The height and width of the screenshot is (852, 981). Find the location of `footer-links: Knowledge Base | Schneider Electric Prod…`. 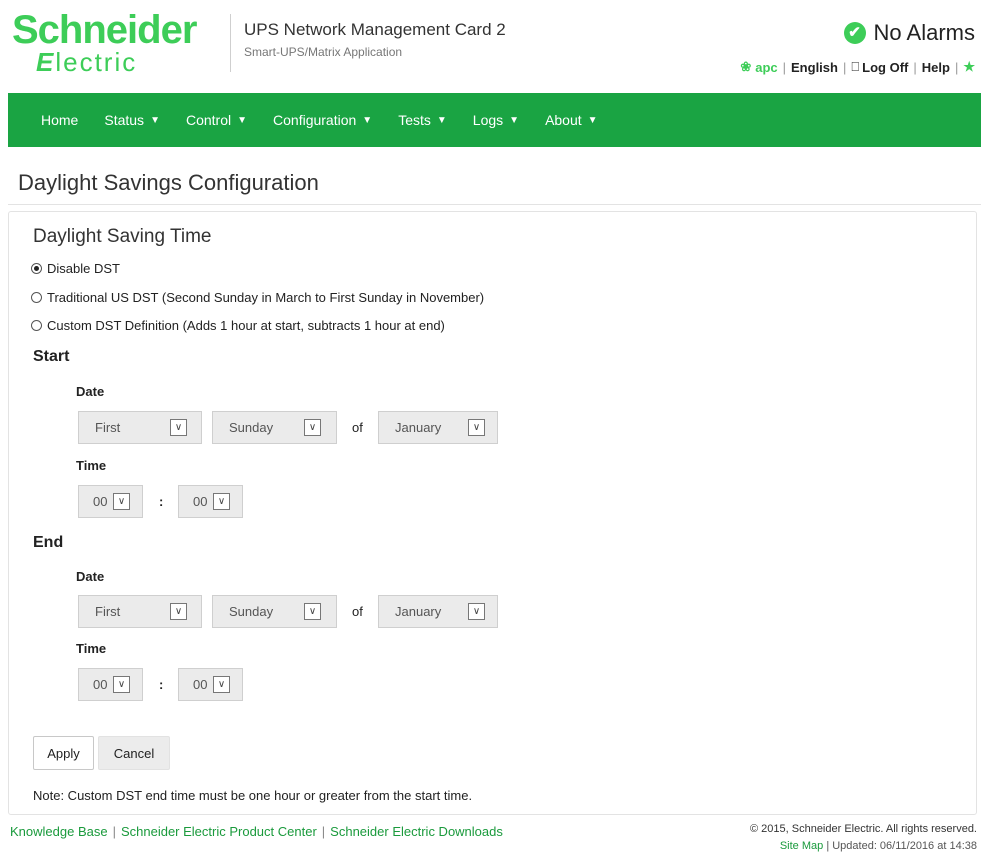

footer-links: Knowledge Base | Schneider Electric Prod… is located at coordinates (256, 831).